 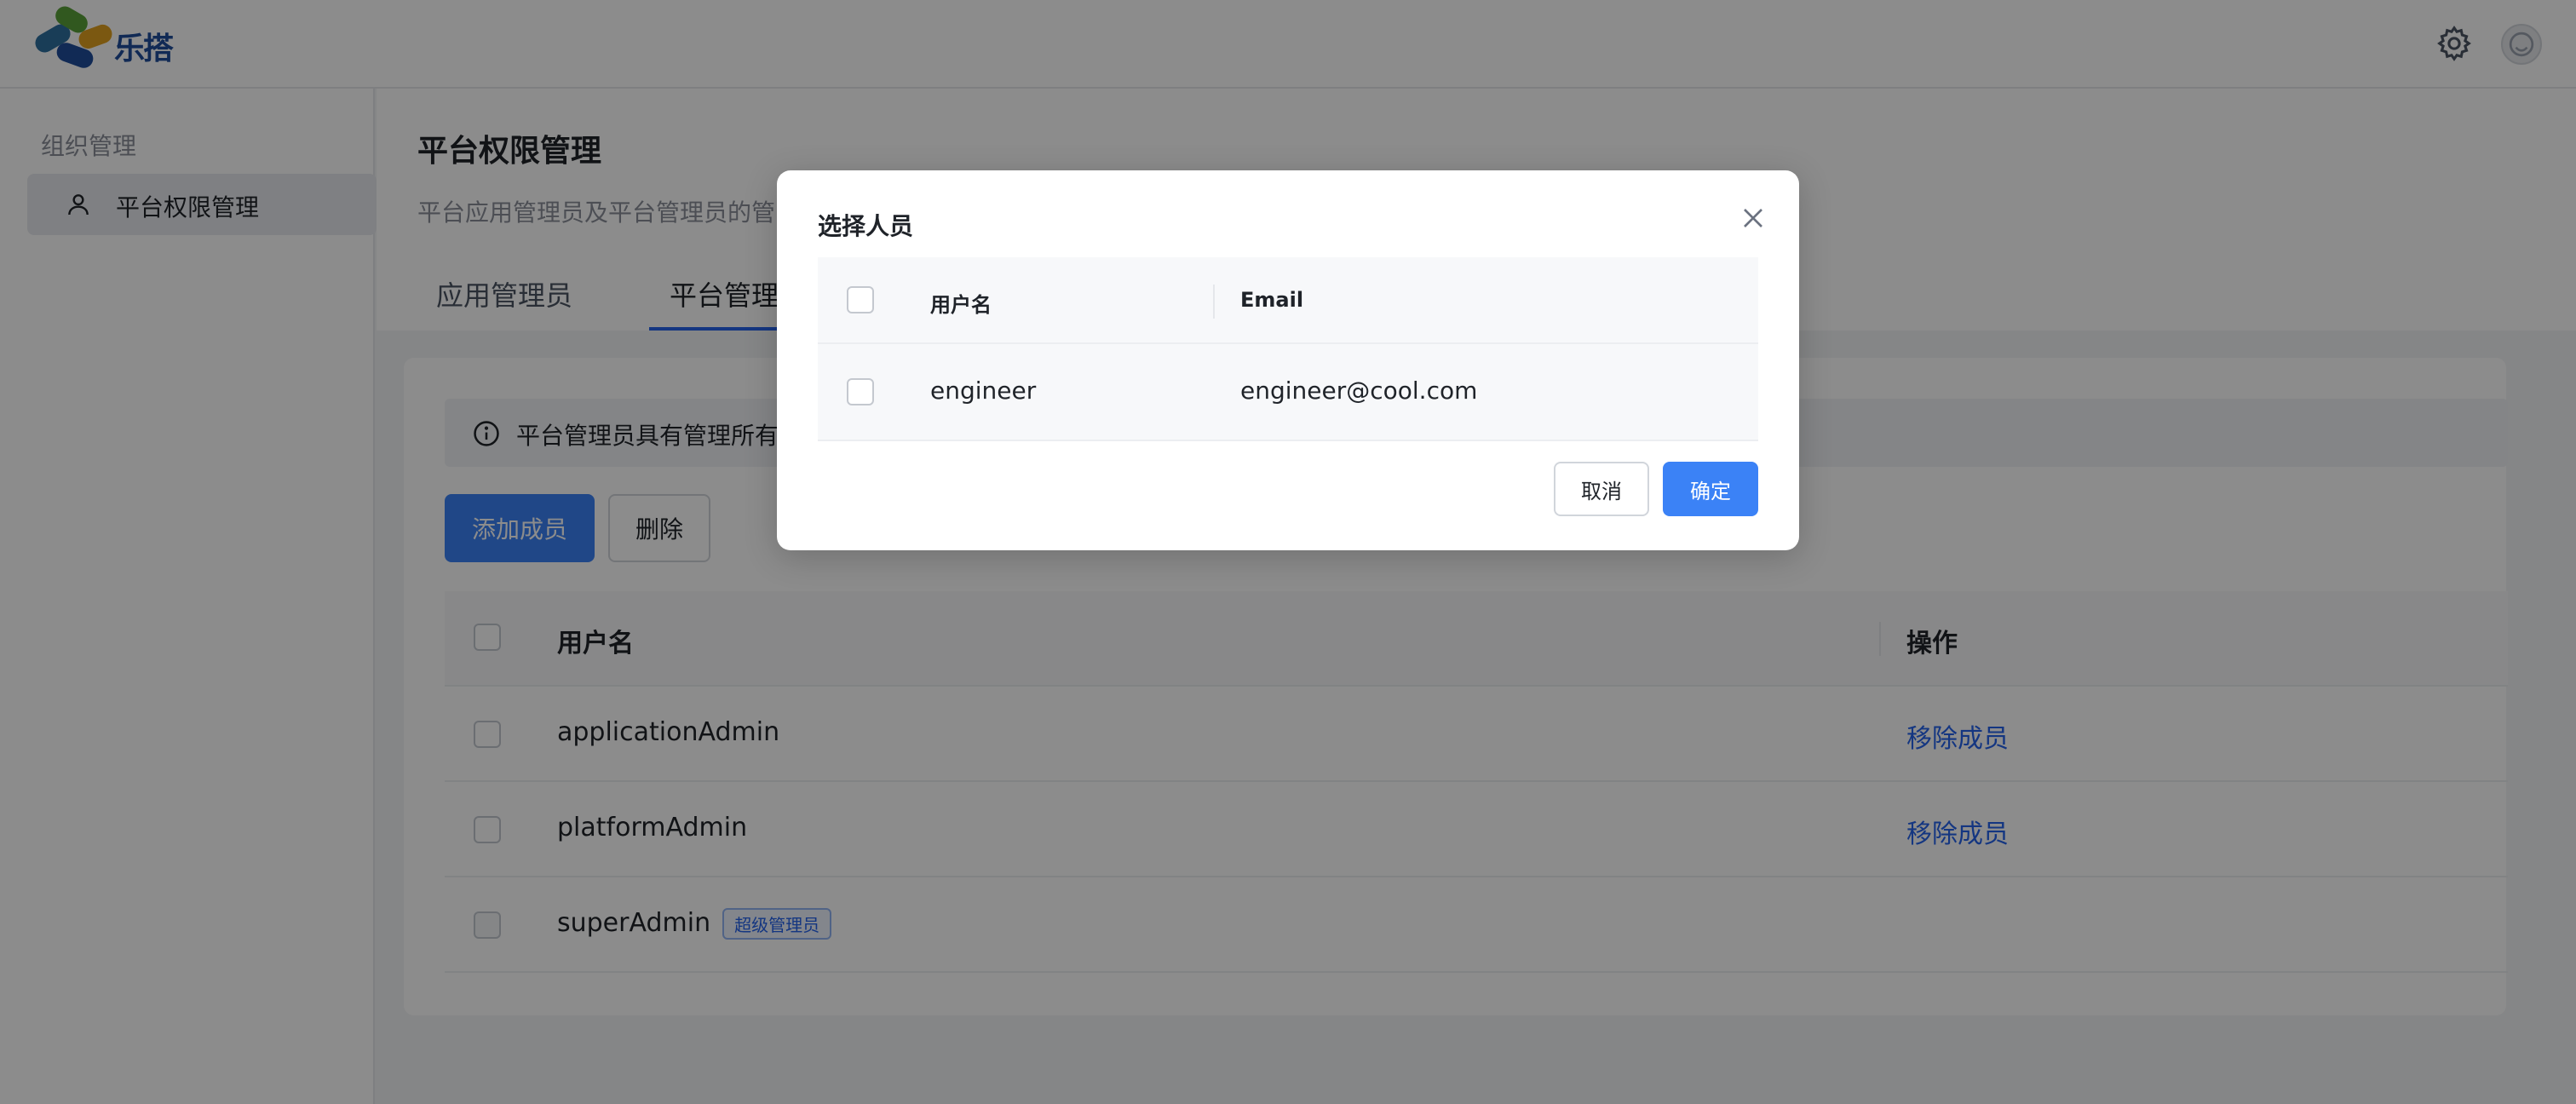 I want to click on cancel-button: 取消, so click(x=1602, y=489).